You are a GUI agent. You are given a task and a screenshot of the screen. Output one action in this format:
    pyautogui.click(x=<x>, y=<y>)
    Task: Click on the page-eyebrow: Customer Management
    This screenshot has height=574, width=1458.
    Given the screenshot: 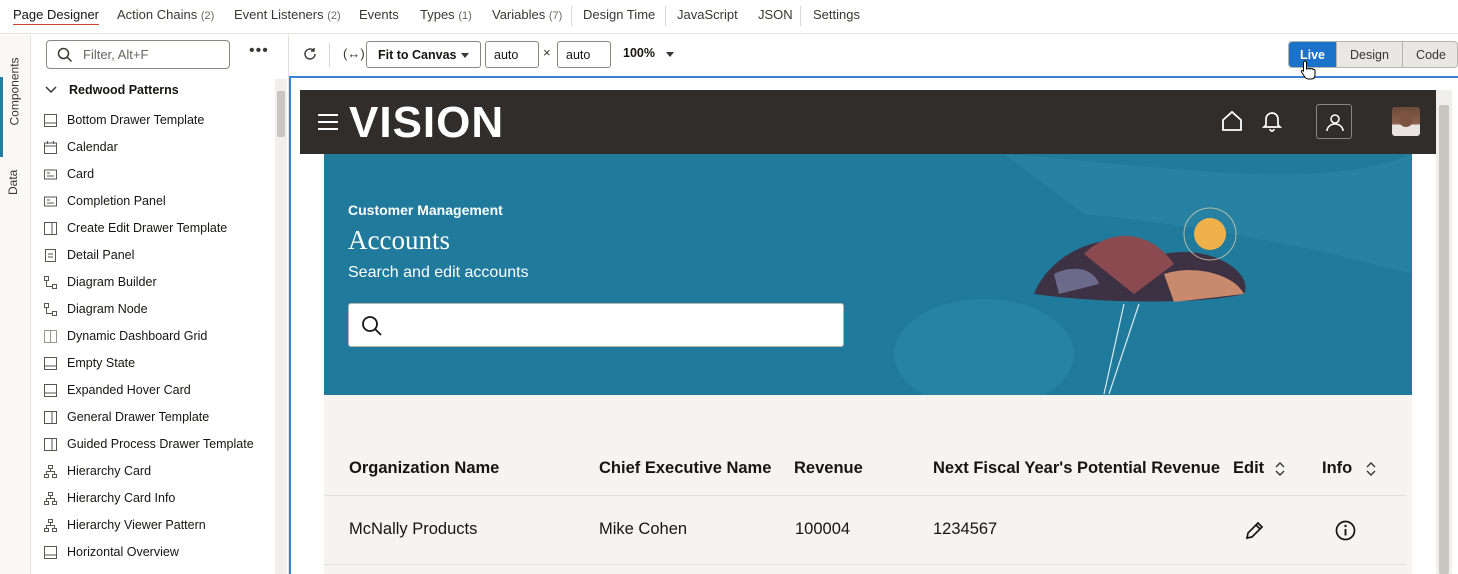 What is the action you would take?
    pyautogui.click(x=425, y=210)
    